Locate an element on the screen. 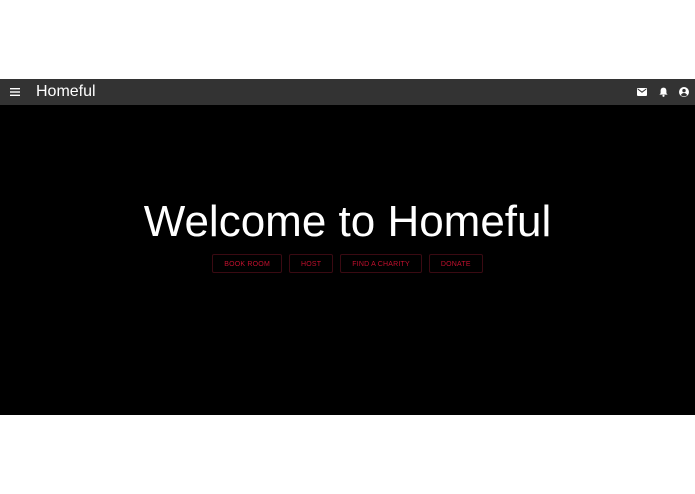  notifications-button is located at coordinates (663, 92).